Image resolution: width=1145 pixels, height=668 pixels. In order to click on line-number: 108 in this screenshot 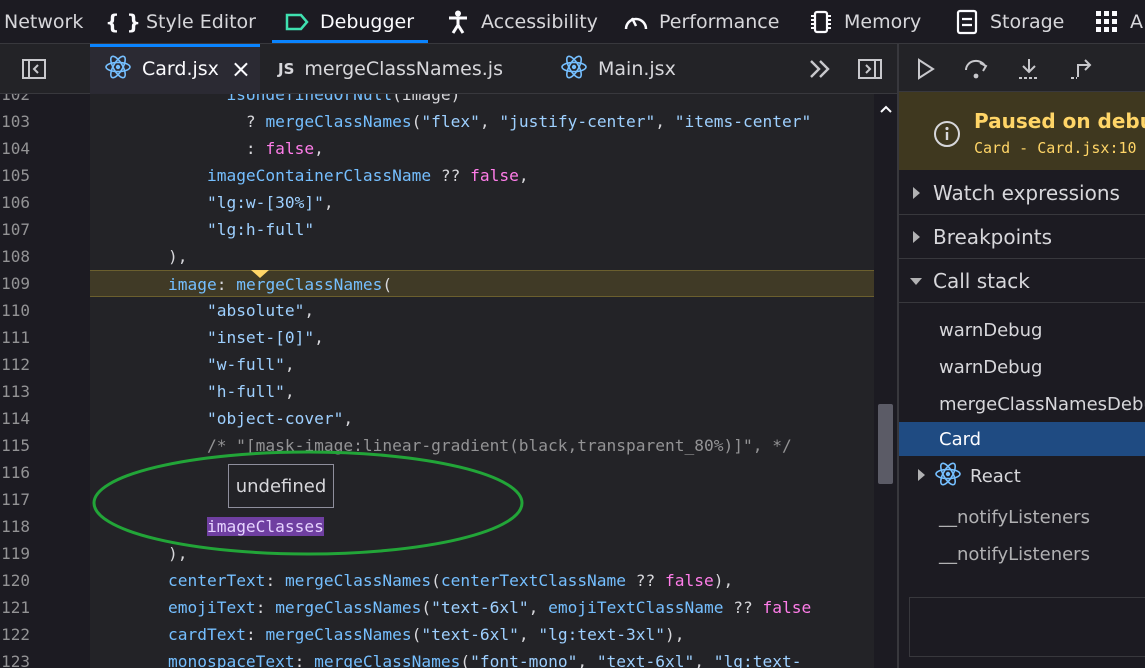, I will do `click(15, 256)`.